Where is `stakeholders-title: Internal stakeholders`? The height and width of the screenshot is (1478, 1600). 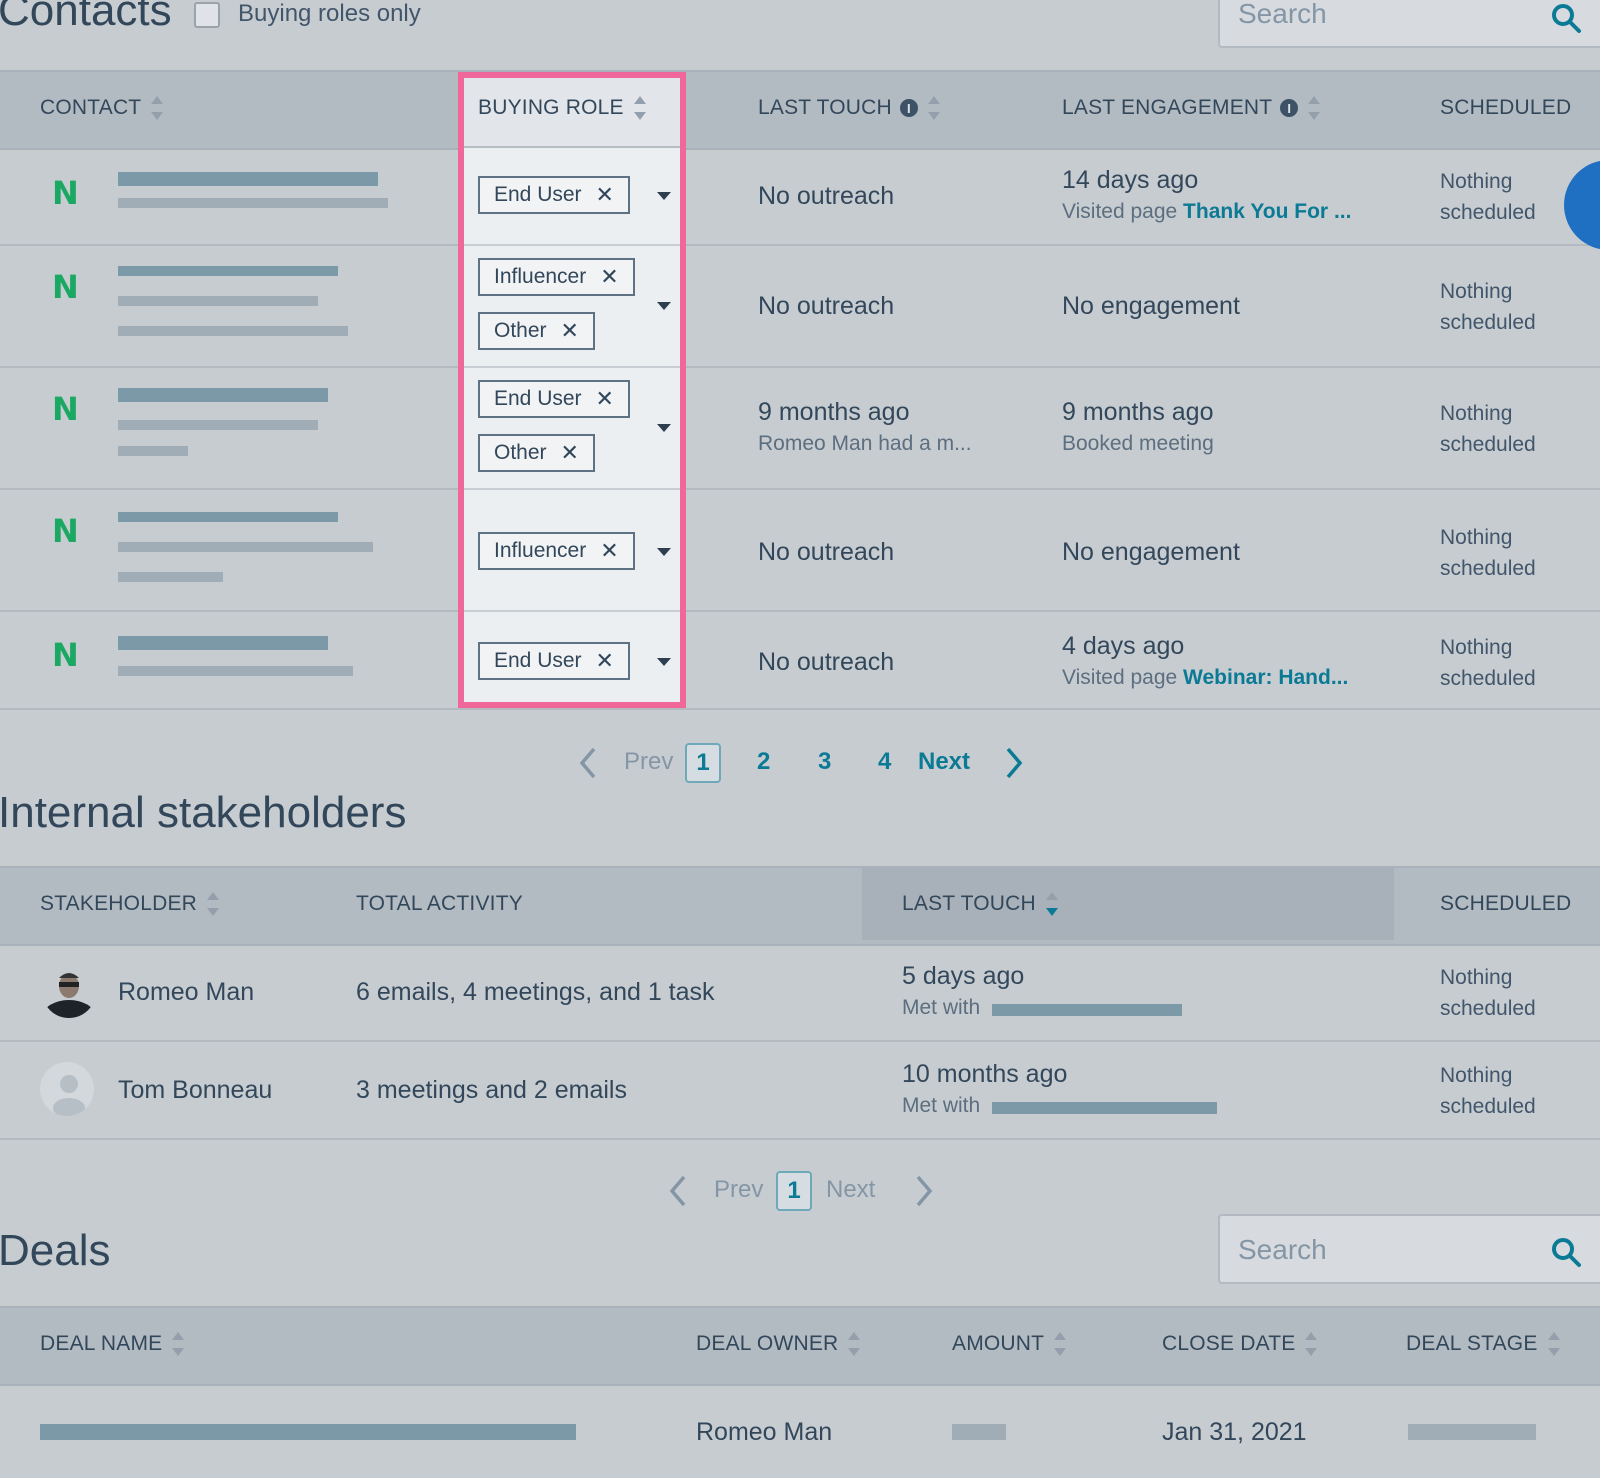 stakeholders-title: Internal stakeholders is located at coordinates (203, 812).